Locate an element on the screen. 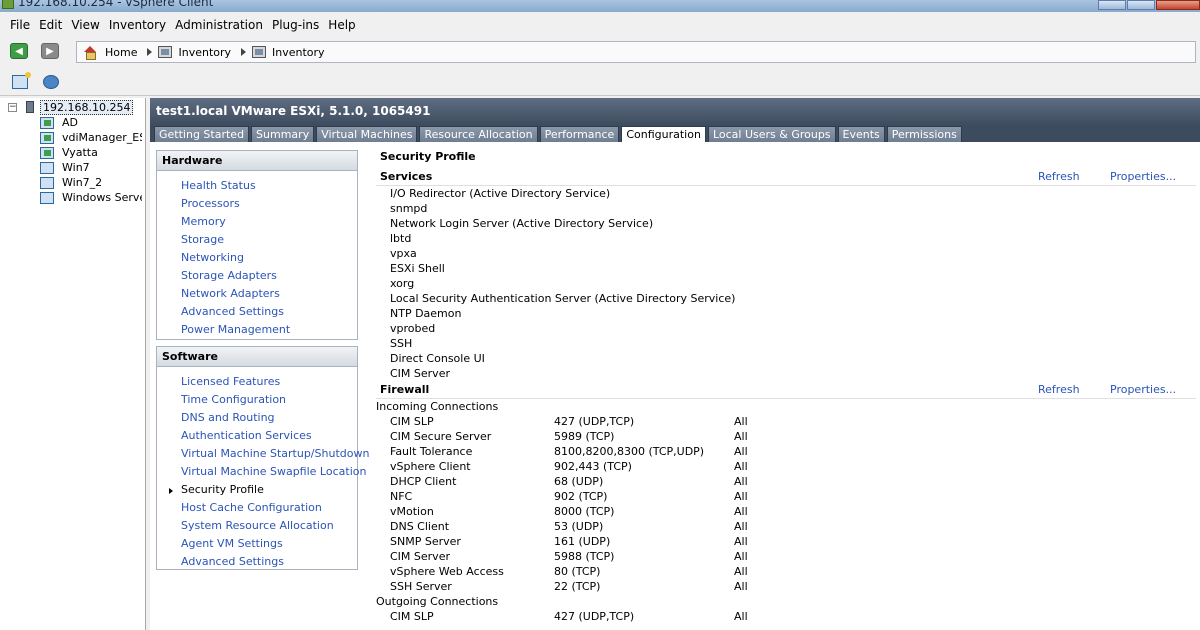 This screenshot has width=1200, height=630. software-system-resource-allocation-link: System Resource Allocation is located at coordinates (269, 526).